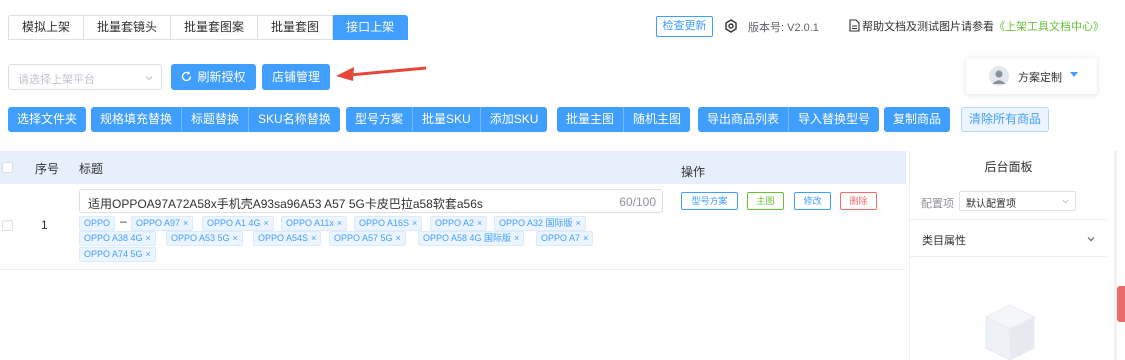 The height and width of the screenshot is (360, 1125). I want to click on model-scheme-op-button: 型号方案, so click(709, 201).